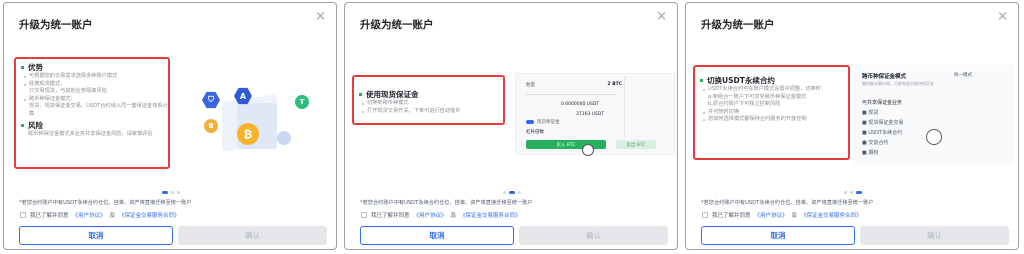 This screenshot has width=1024, height=254. What do you see at coordinates (302, 102) in the screenshot?
I see `coin-icon: T` at bounding box center [302, 102].